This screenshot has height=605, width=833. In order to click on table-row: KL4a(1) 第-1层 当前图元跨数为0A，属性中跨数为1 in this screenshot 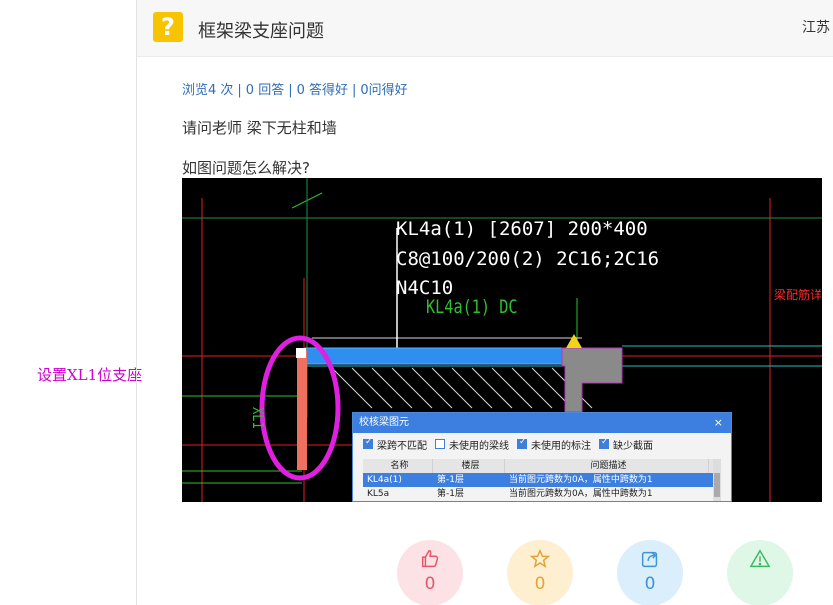, I will do `click(542, 480)`.